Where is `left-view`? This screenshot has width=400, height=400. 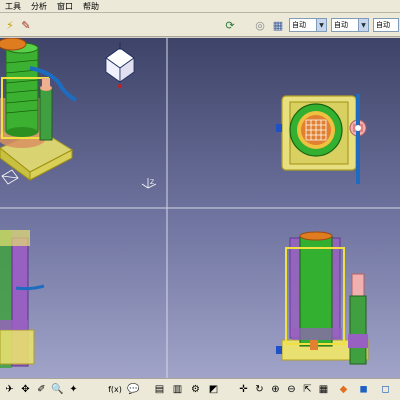
left-view is located at coordinates (22, 299).